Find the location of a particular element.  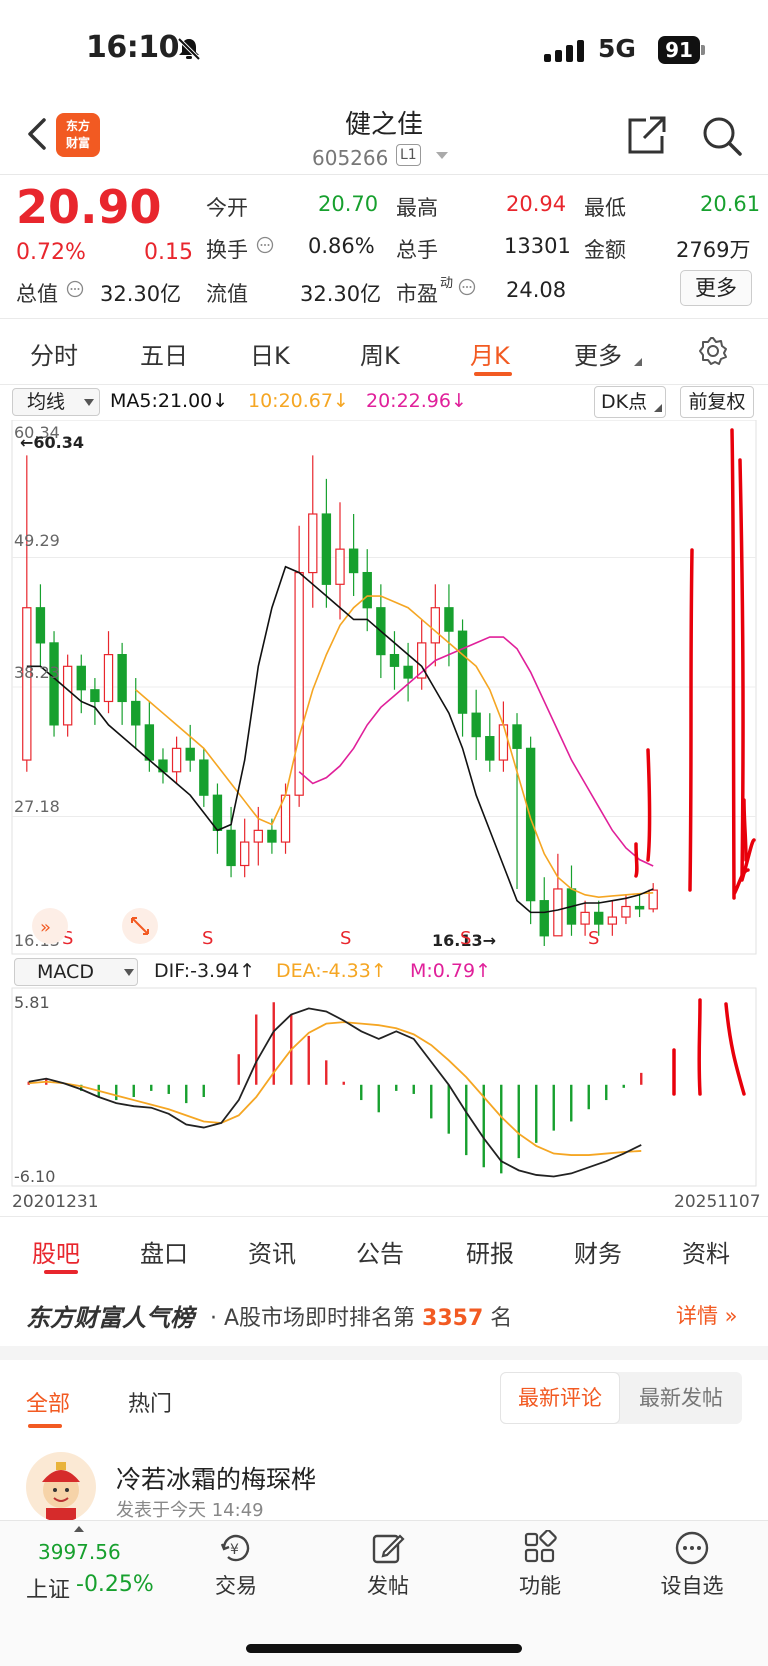

index-change: -0.25% is located at coordinates (115, 1584).